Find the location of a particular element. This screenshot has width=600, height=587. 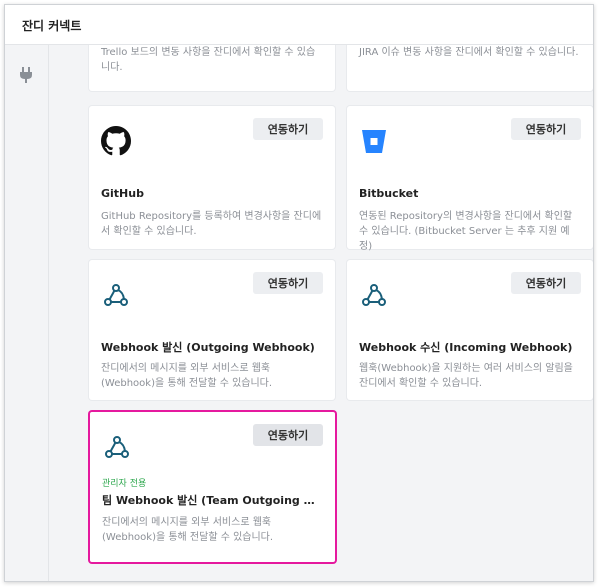

plug-icon is located at coordinates (26, 75).